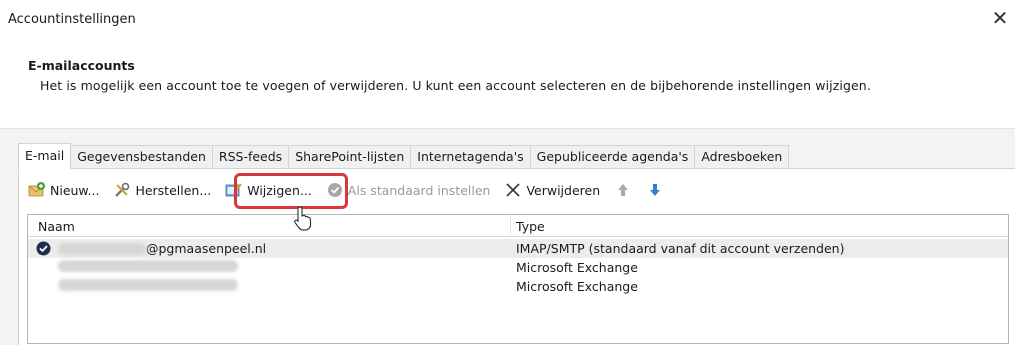 This screenshot has width=1015, height=345. What do you see at coordinates (122, 190) in the screenshot?
I see `repair-tools-icon` at bounding box center [122, 190].